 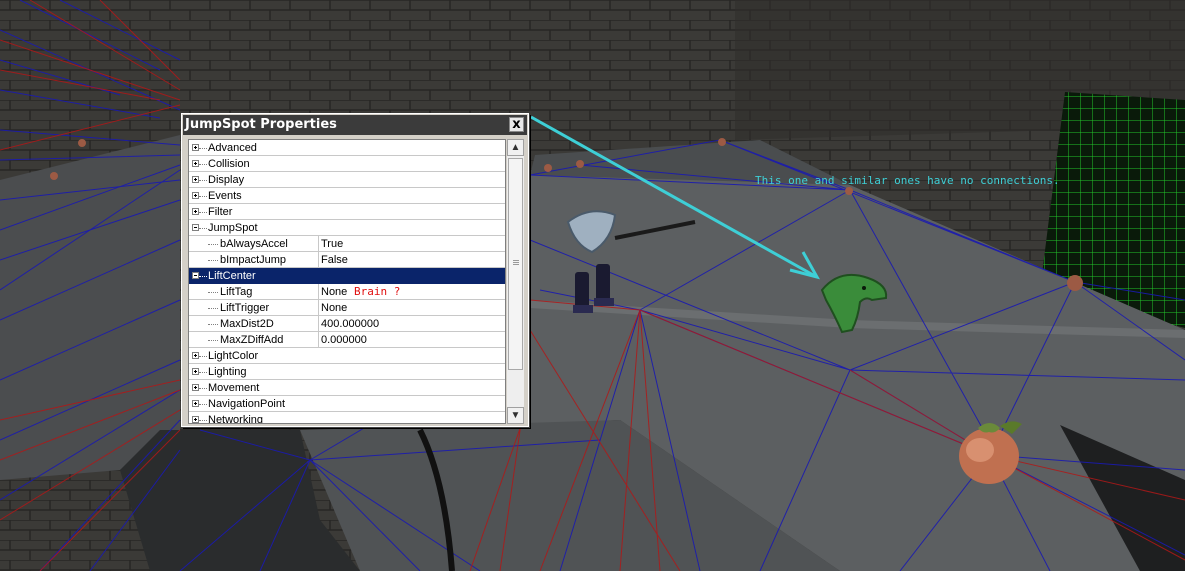 I want to click on property-value: 400.000000, so click(x=350, y=324).